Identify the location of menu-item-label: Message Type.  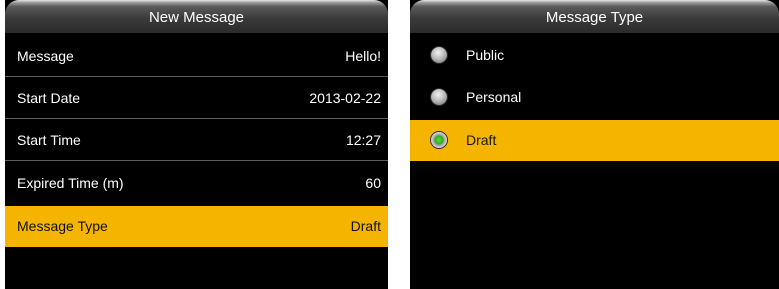
(62, 226).